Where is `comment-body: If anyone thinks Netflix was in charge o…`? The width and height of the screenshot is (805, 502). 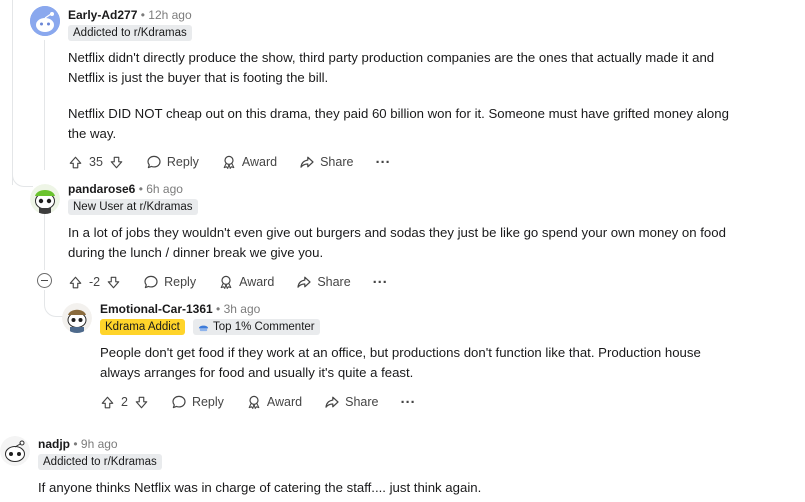 comment-body: If anyone thinks Netflix was in charge o… is located at coordinates (398, 488).